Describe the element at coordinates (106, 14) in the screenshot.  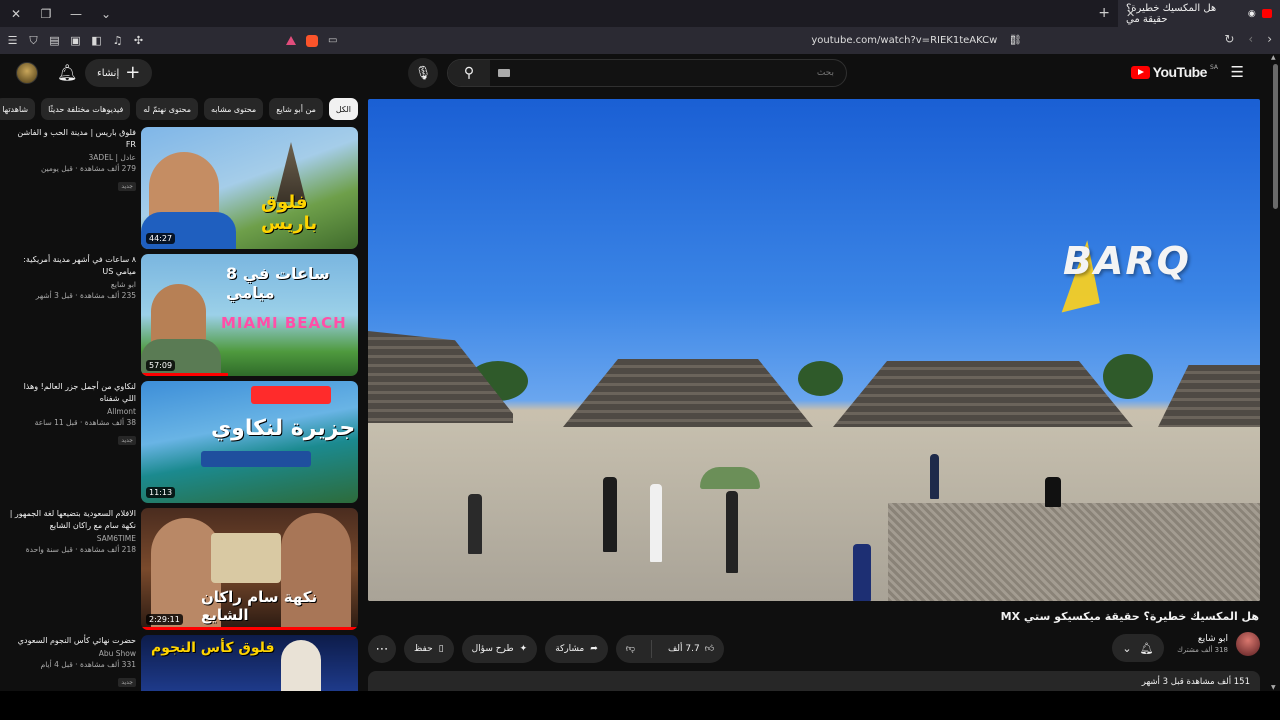
I see `chevron-down-icon: ⌄` at that location.